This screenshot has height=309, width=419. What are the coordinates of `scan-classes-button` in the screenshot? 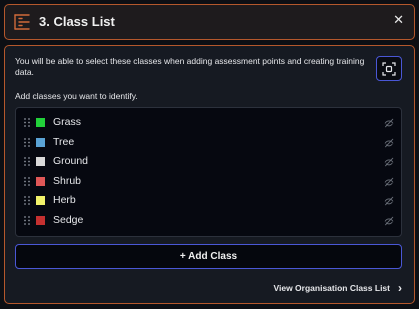 It's located at (389, 68).